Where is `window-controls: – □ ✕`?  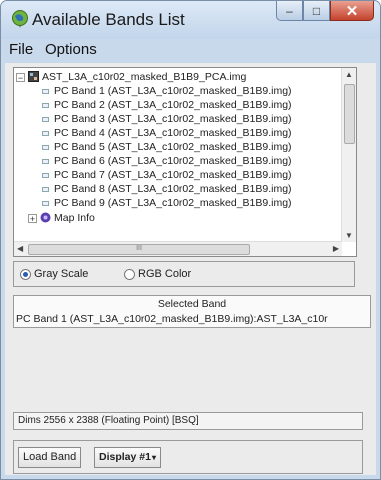 window-controls: – □ ✕ is located at coordinates (325, 12).